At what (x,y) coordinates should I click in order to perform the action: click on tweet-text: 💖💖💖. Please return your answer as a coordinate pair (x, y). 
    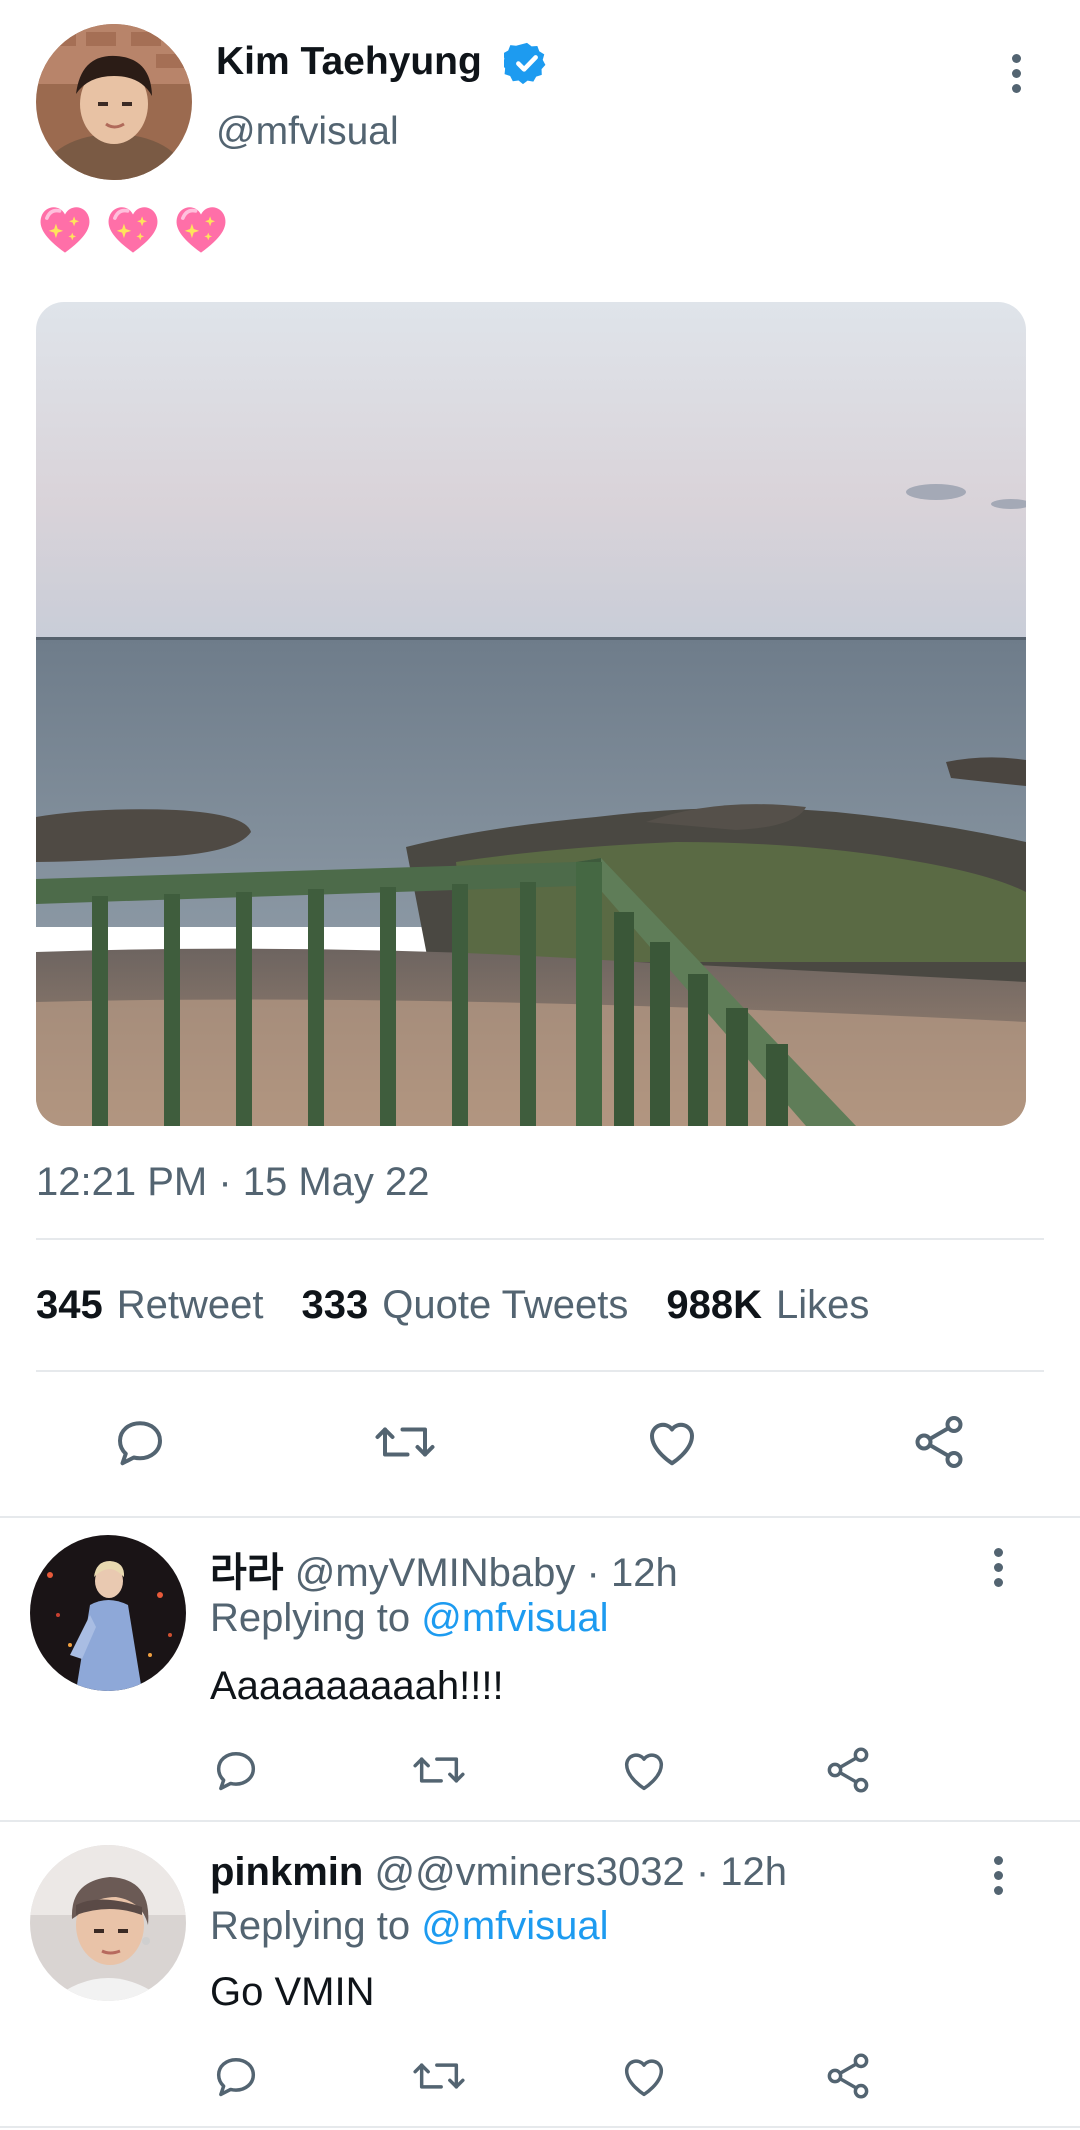
    Looking at the image, I should click on (133, 229).